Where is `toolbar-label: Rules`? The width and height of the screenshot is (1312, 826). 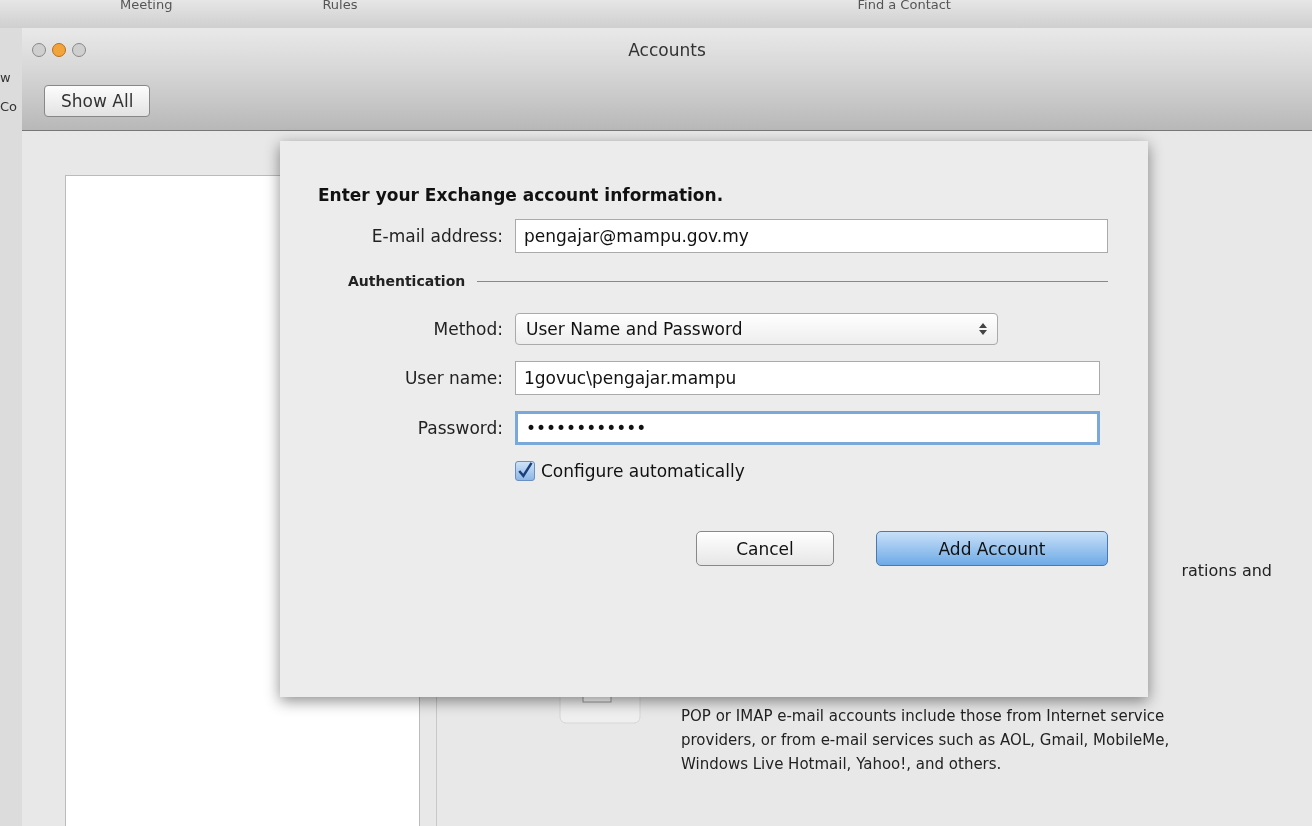 toolbar-label: Rules is located at coordinates (340, 6).